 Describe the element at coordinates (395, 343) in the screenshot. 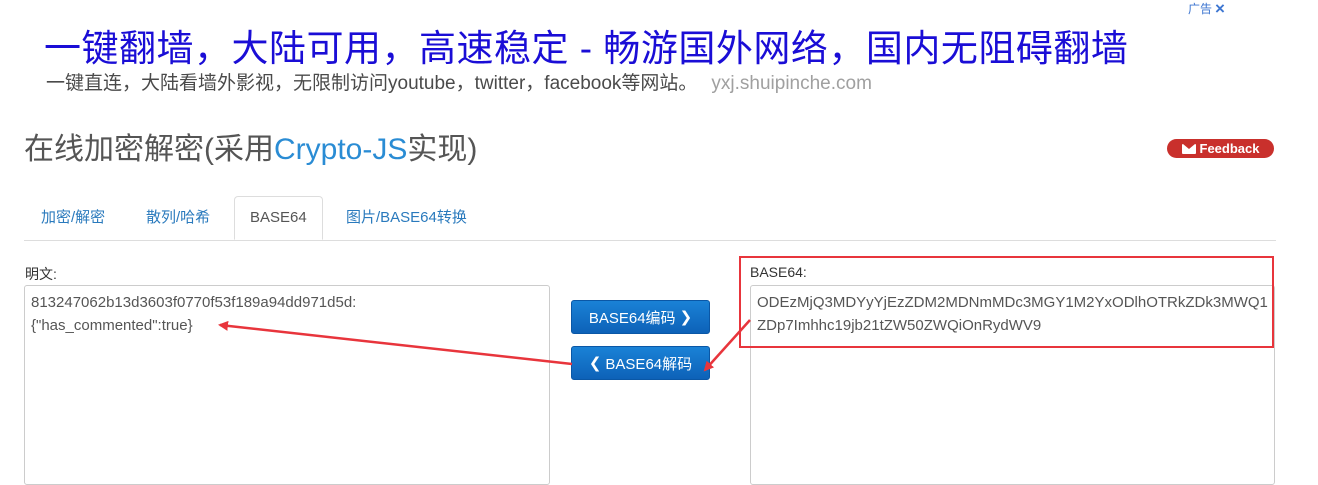

I see `annotation-arrow-to-plaintext` at that location.